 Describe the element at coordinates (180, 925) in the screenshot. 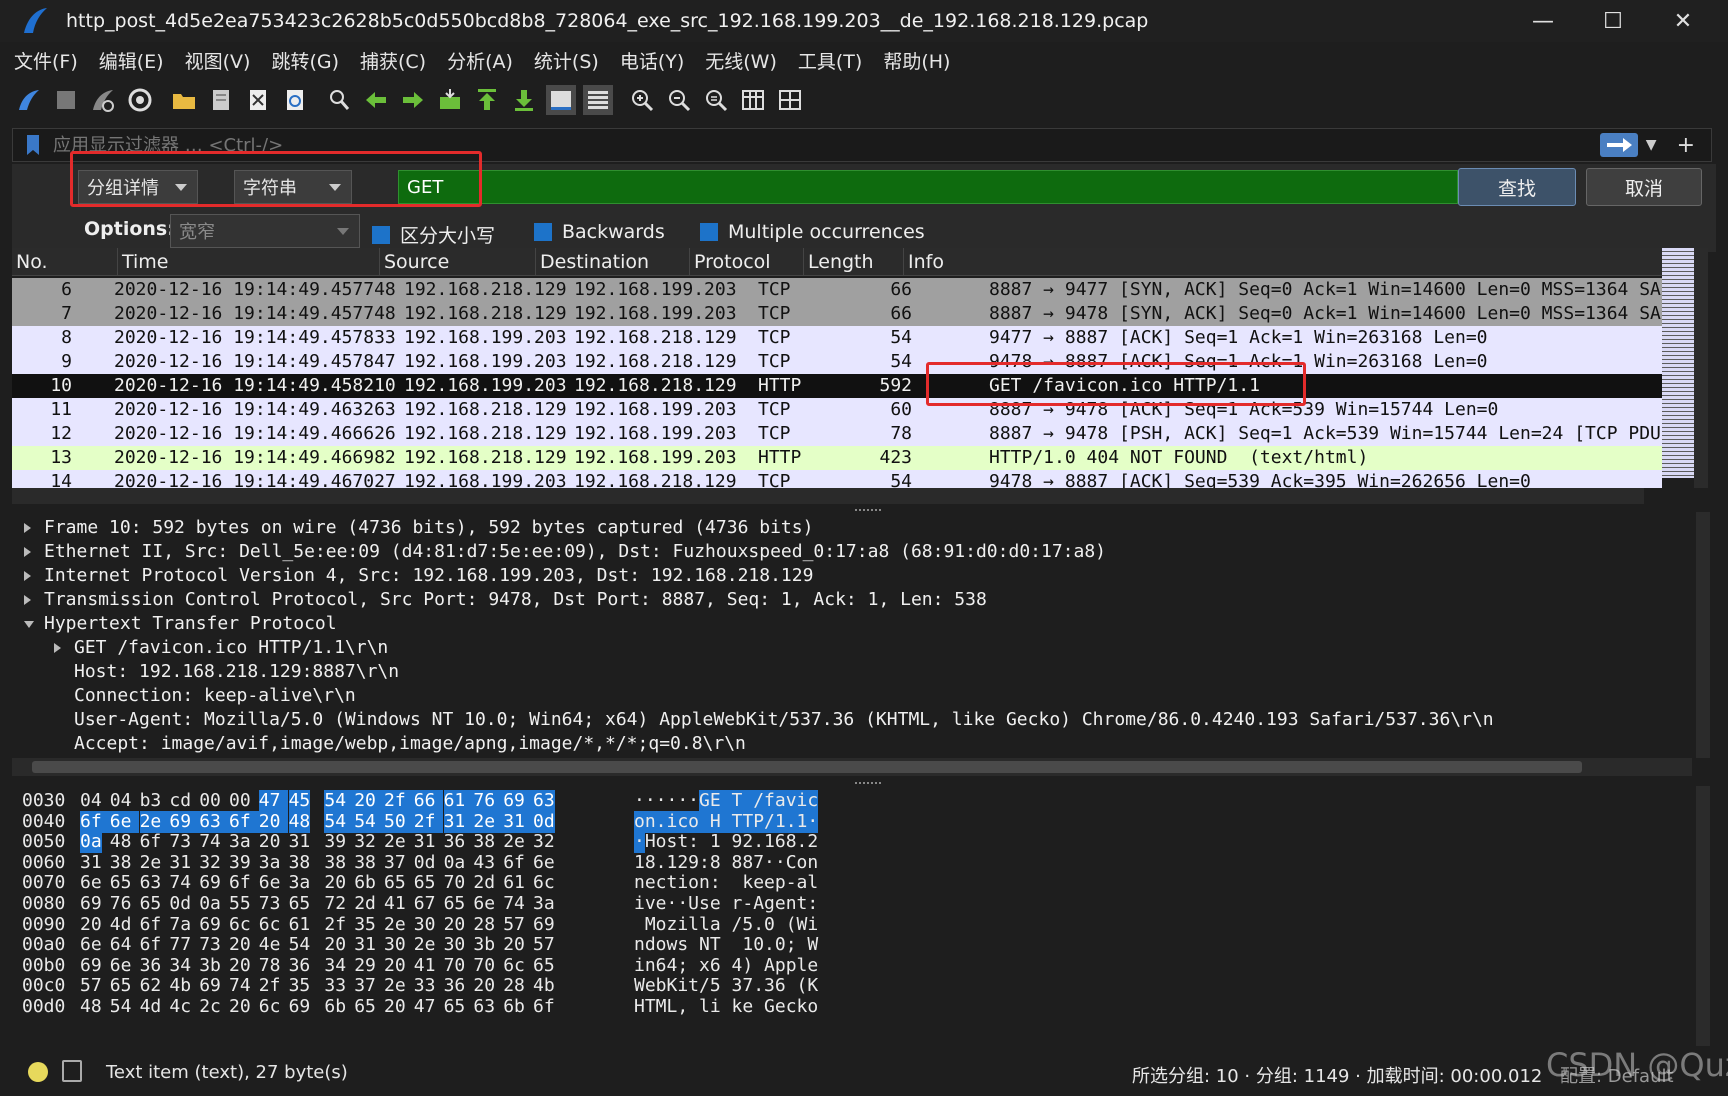

I see `hex-byte: 7a` at that location.